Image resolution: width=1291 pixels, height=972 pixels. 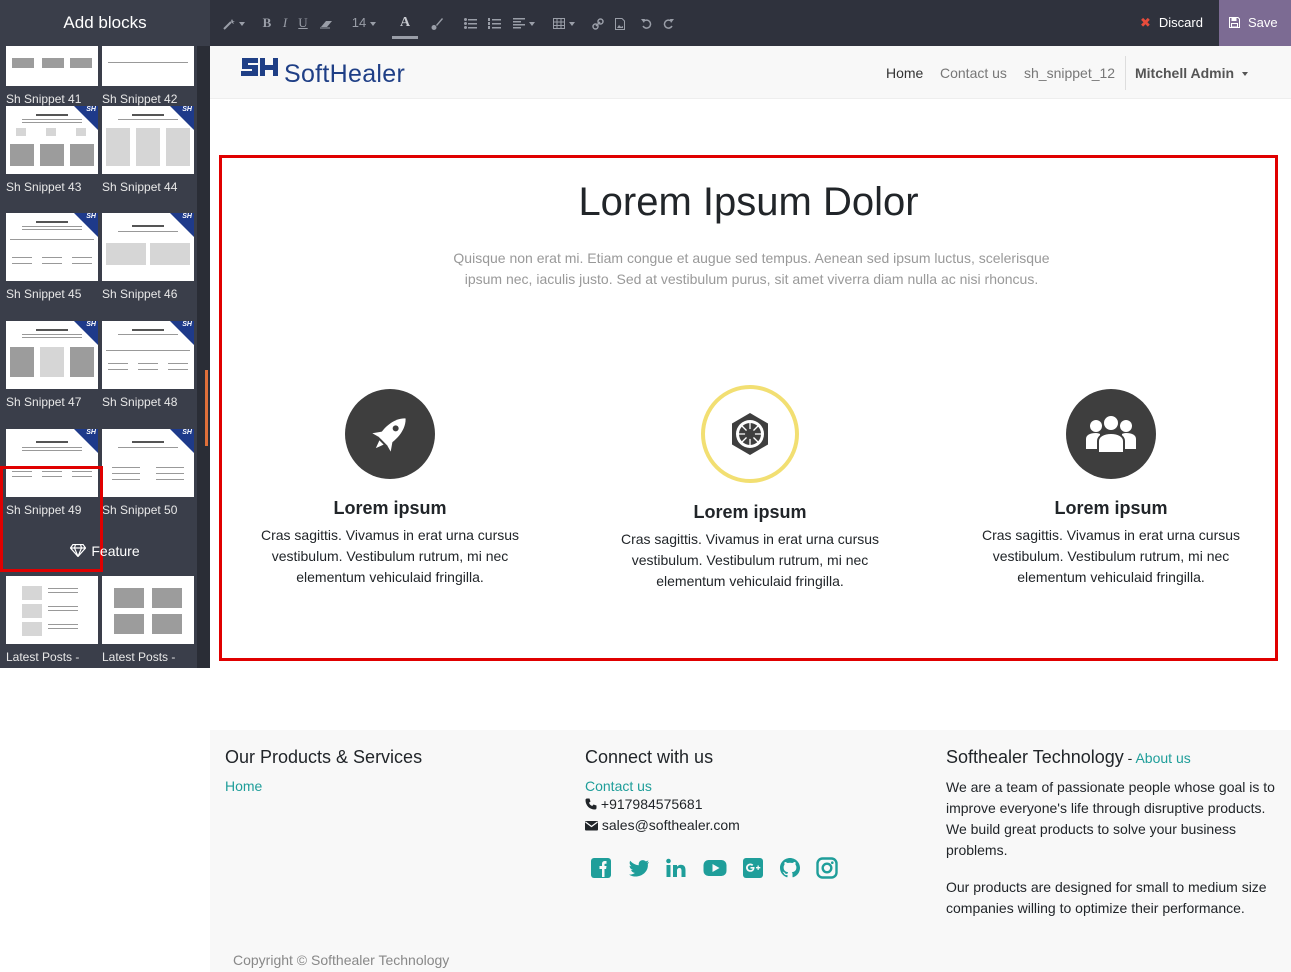 What do you see at coordinates (649, 757) in the screenshot?
I see `footer-heading: Connect with us` at bounding box center [649, 757].